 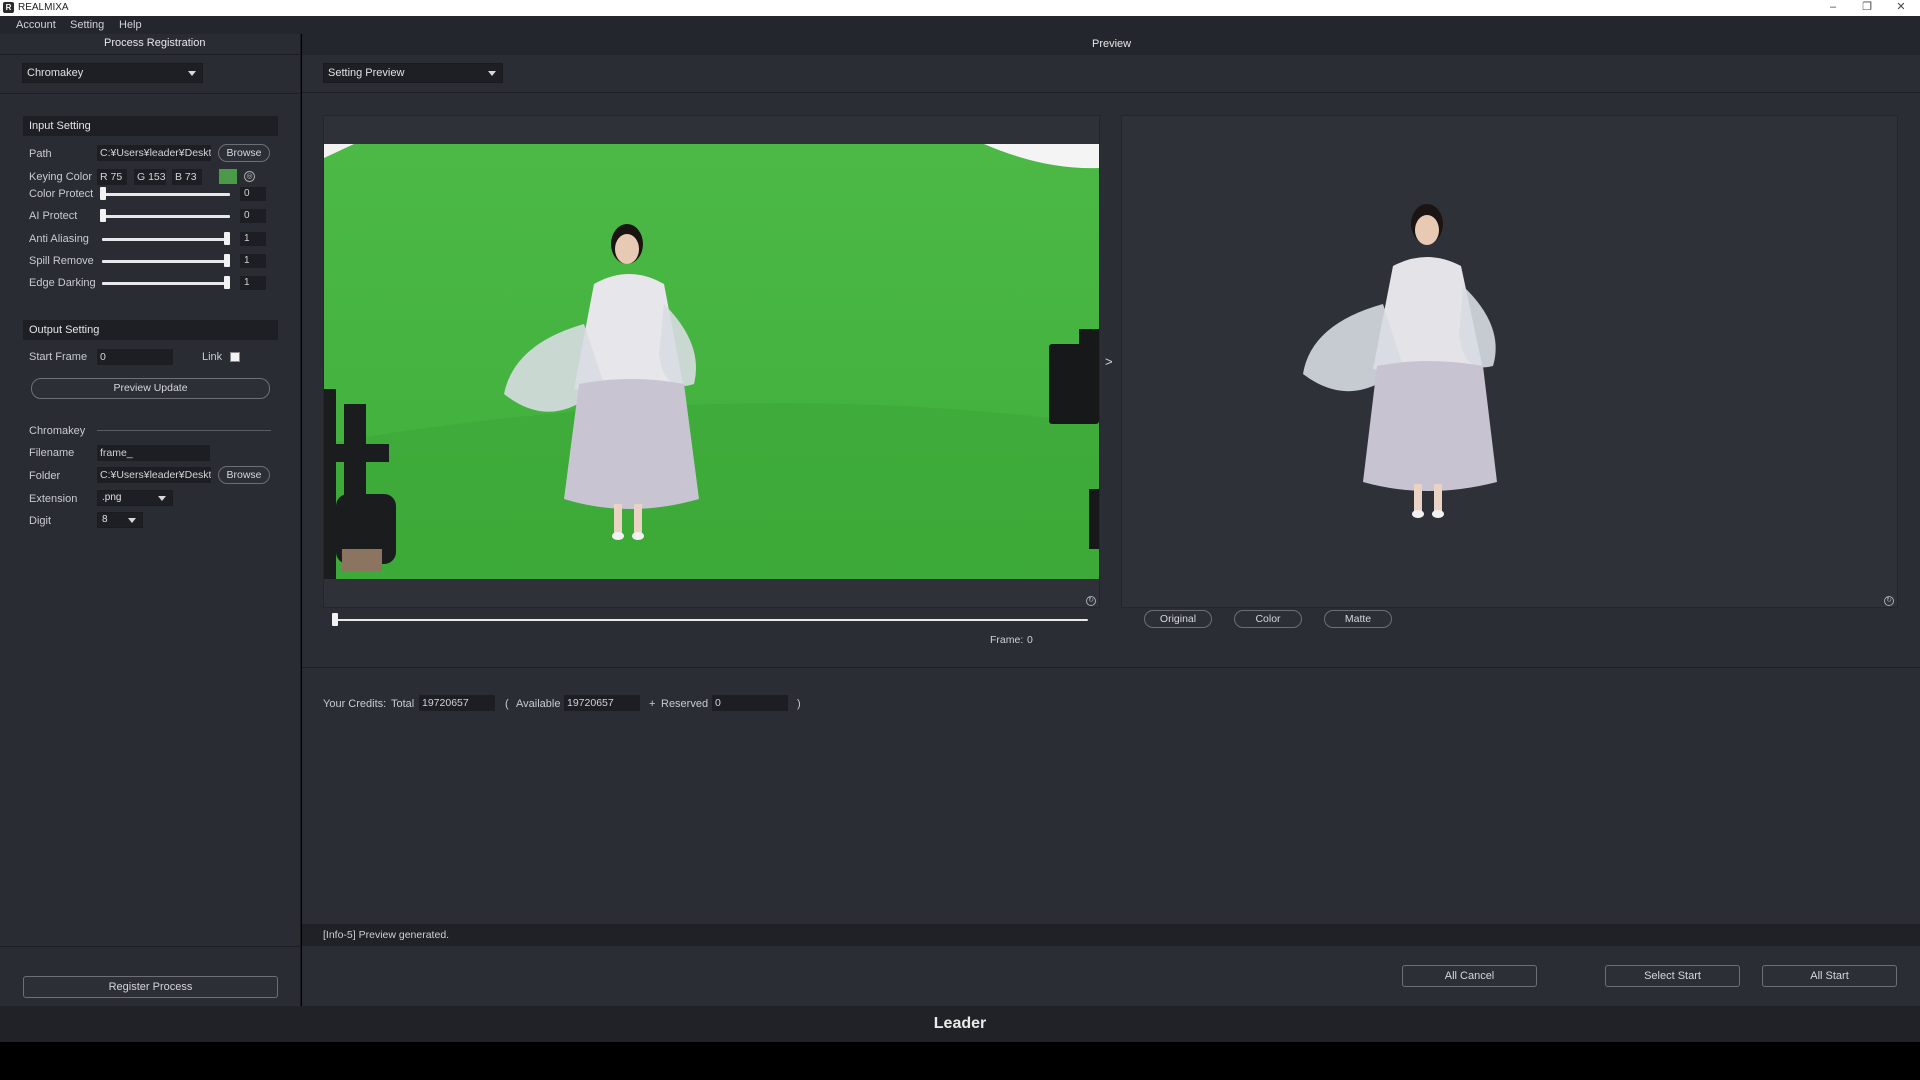 What do you see at coordinates (1109, 361) in the screenshot?
I see `arrow-right-icon: >` at bounding box center [1109, 361].